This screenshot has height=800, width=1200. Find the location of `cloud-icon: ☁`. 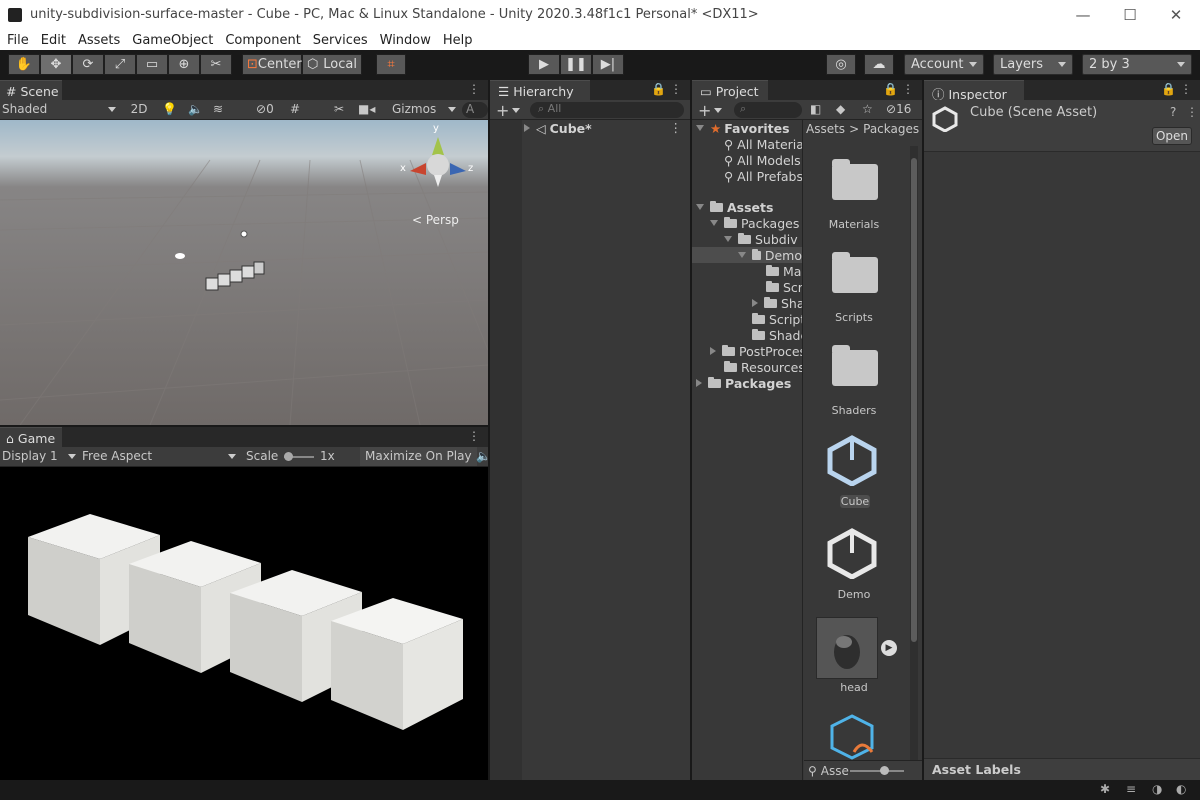

cloud-icon: ☁ is located at coordinates (879, 64).